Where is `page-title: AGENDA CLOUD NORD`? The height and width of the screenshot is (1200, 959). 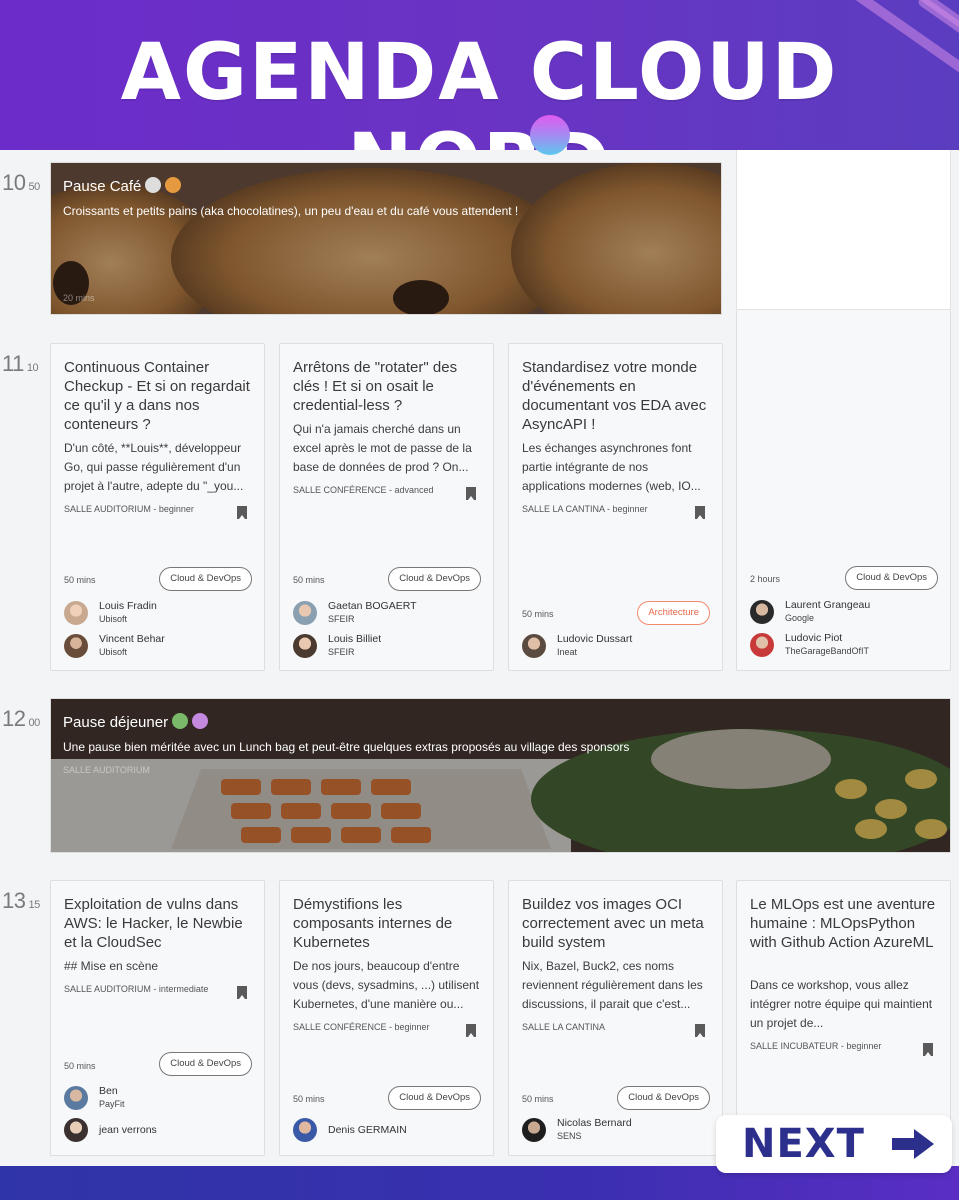
page-title: AGENDA CLOUD NORD is located at coordinates (479, 89).